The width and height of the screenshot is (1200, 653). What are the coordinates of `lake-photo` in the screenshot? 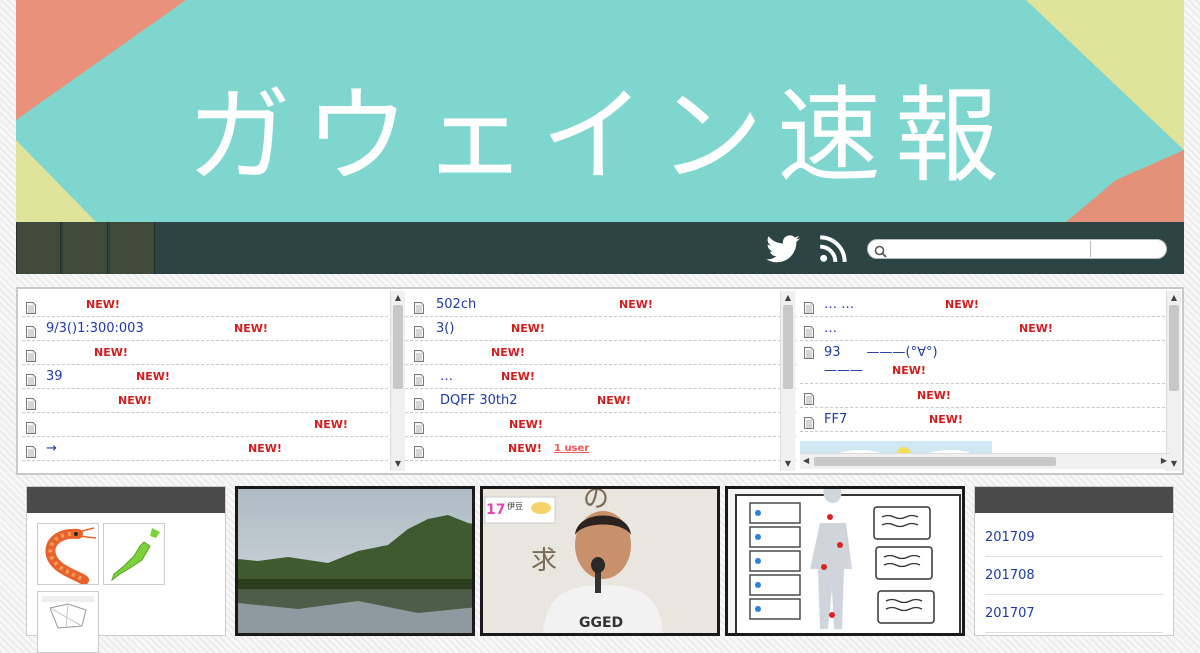 It's located at (355, 561).